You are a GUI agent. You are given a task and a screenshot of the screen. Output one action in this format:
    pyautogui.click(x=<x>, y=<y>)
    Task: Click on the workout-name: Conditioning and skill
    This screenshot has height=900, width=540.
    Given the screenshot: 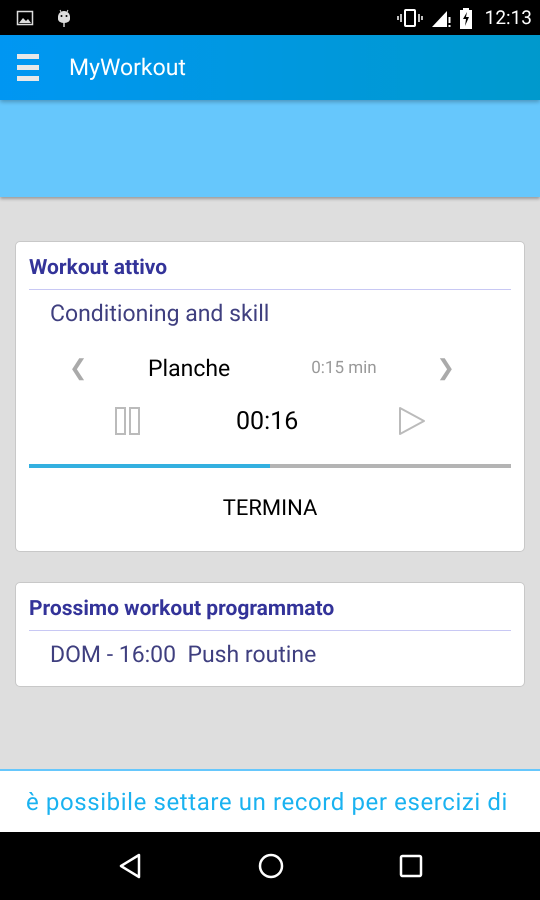 What is the action you would take?
    pyautogui.click(x=159, y=313)
    